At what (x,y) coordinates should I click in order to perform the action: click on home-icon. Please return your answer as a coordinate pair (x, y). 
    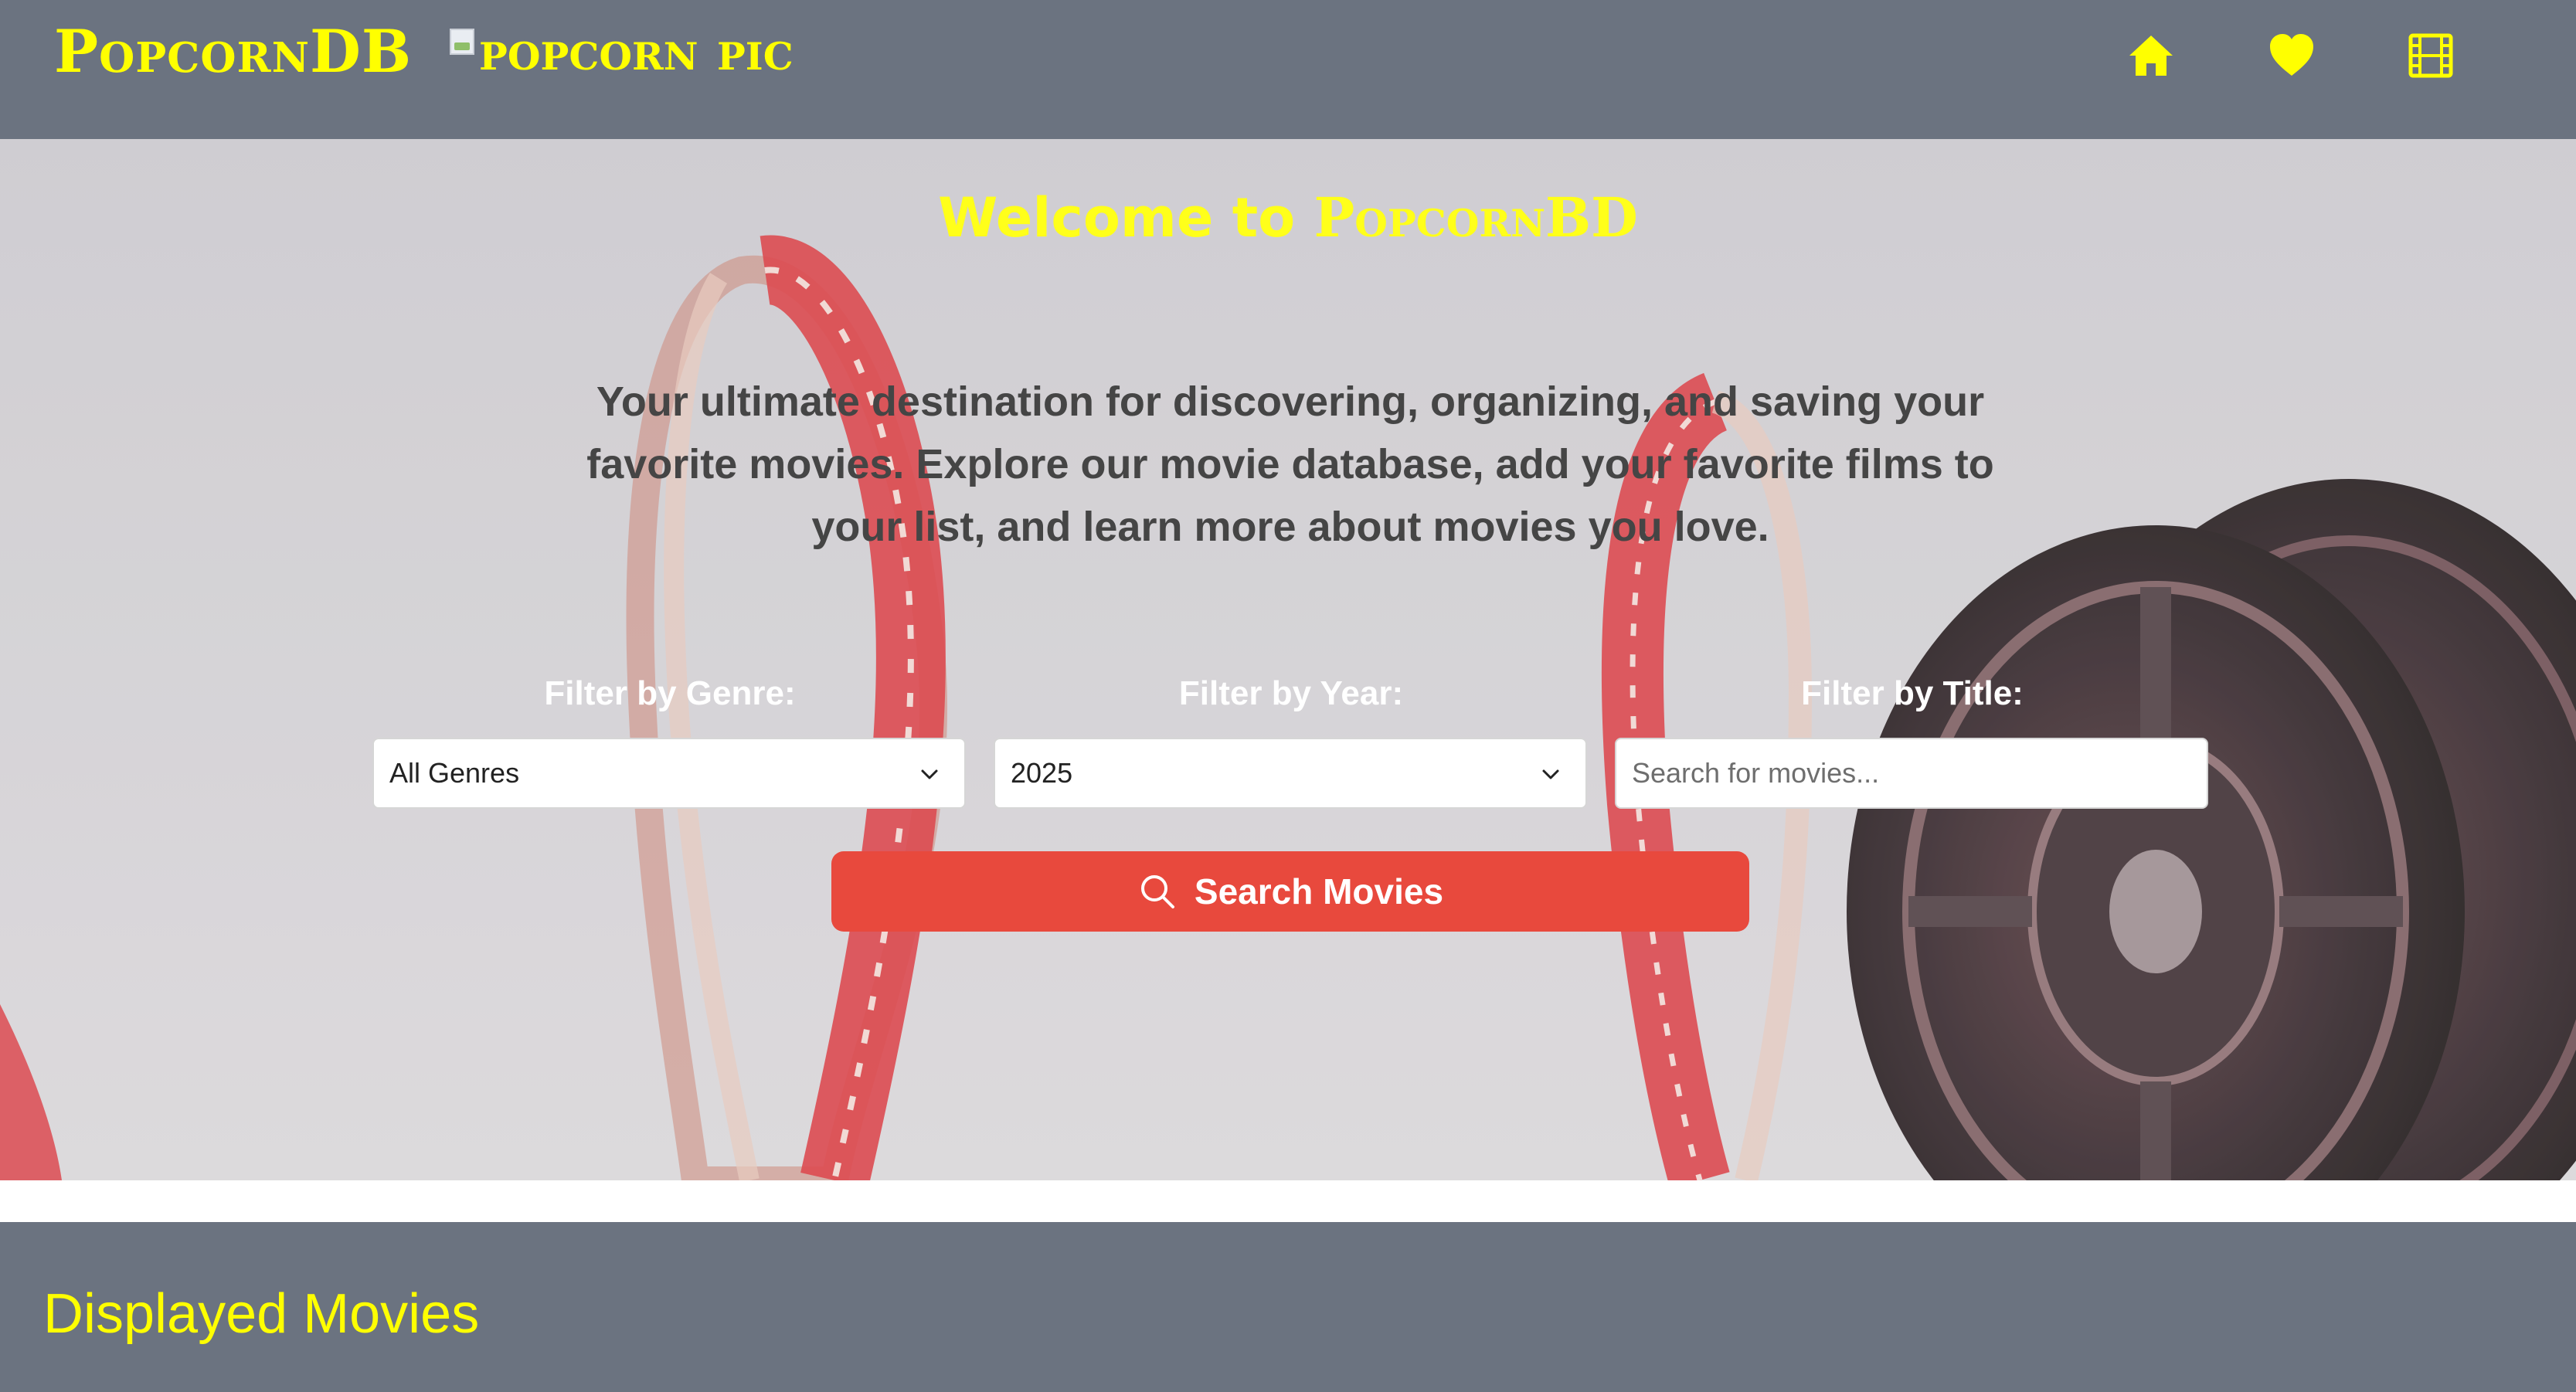
    Looking at the image, I should click on (2151, 55).